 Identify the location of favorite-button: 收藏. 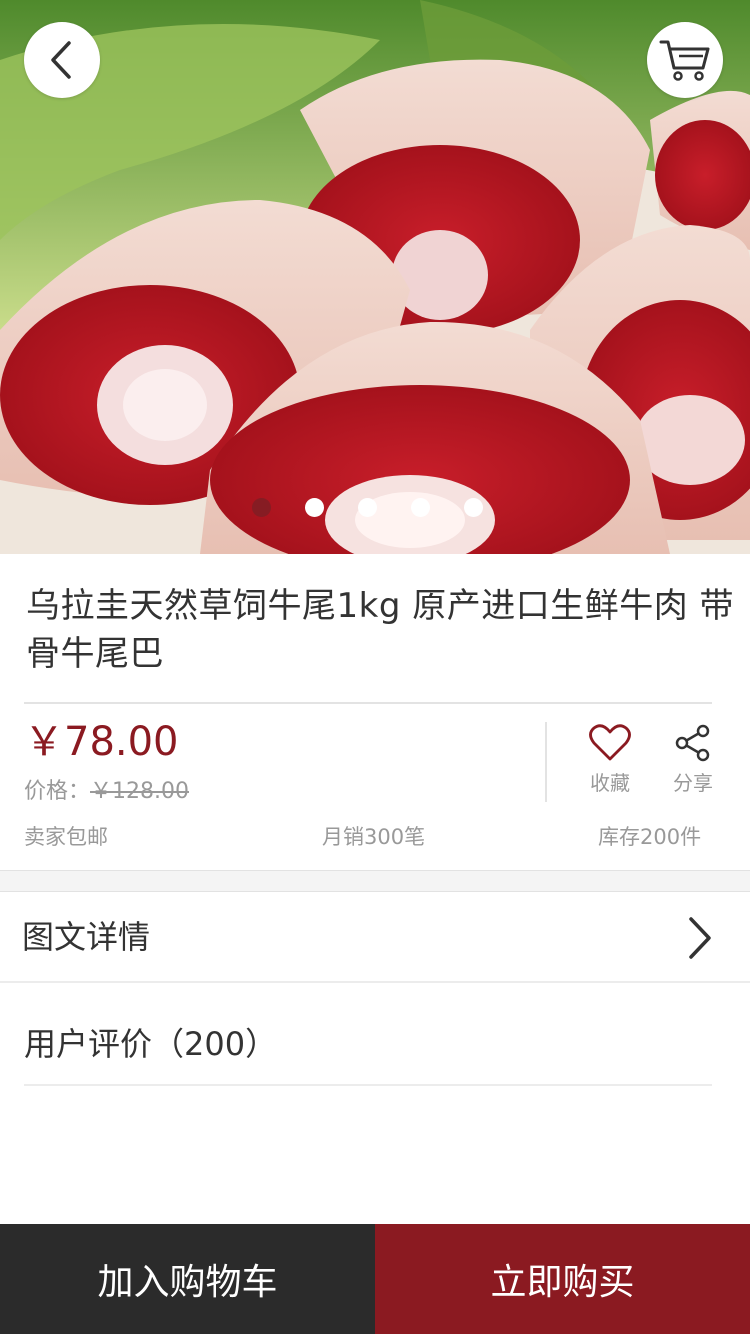
(610, 764).